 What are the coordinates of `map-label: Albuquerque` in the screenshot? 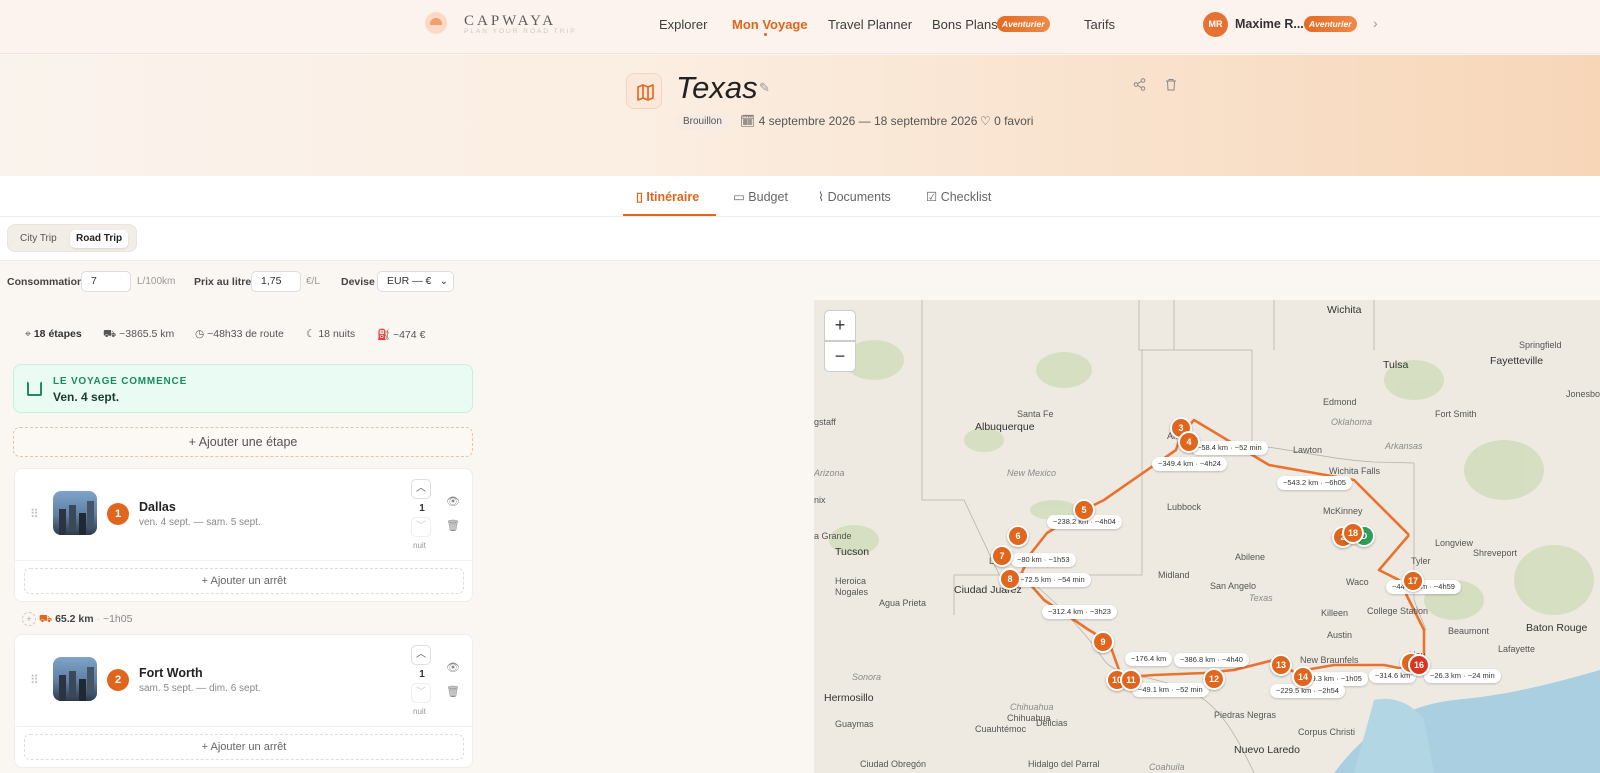 It's located at (1005, 427).